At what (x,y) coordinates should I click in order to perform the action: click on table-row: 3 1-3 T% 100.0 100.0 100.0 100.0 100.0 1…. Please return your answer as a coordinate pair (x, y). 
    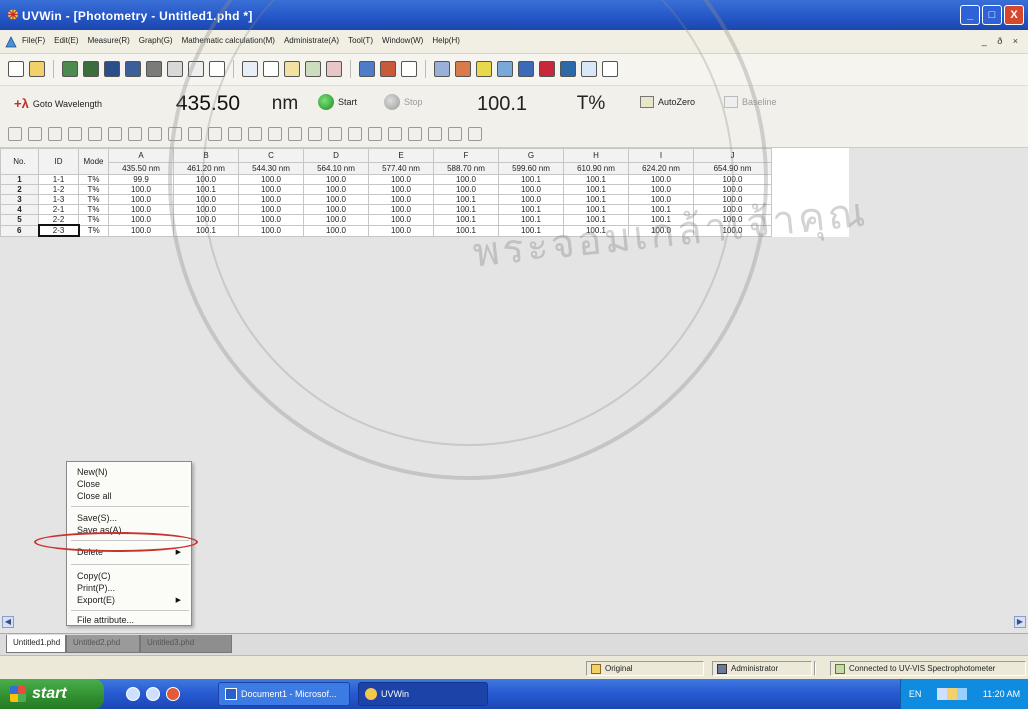
    Looking at the image, I should click on (424, 199).